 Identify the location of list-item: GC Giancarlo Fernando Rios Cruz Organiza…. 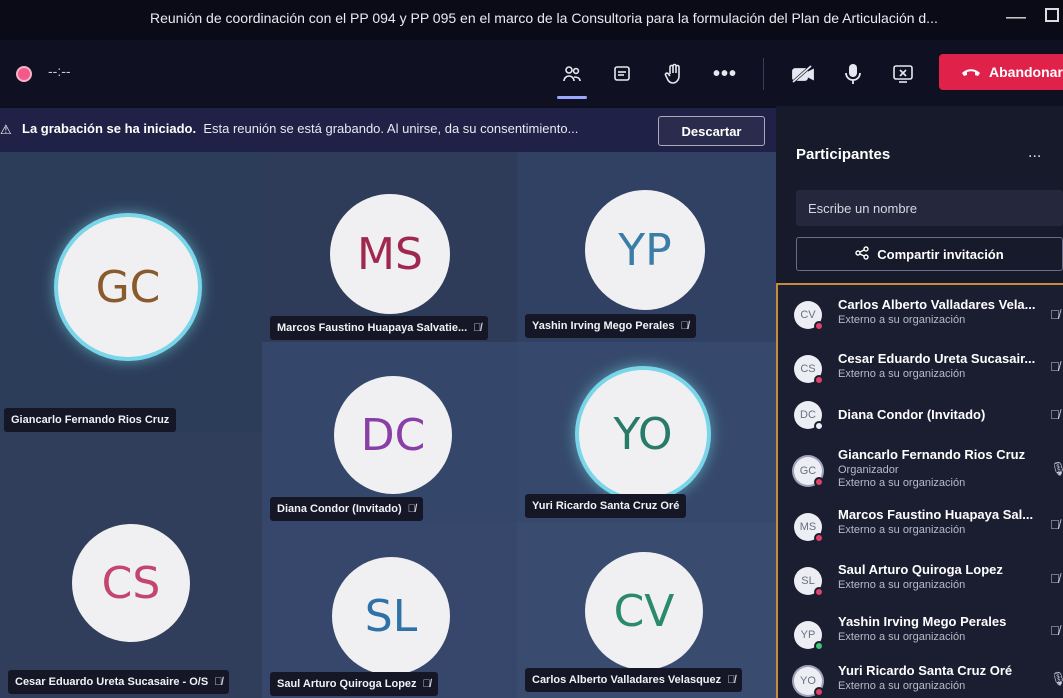
(920, 470).